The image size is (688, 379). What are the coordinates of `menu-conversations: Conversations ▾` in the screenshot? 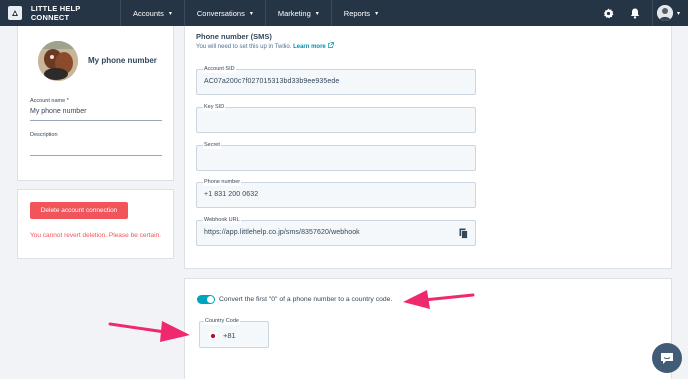 It's located at (225, 13).